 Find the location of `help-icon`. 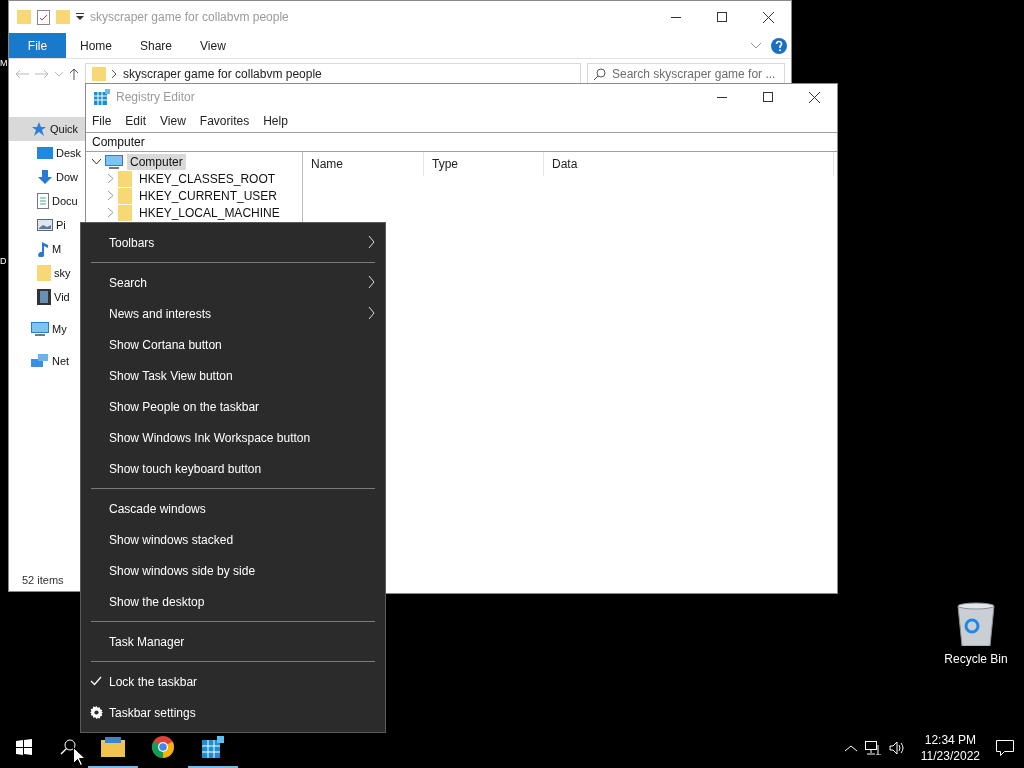

help-icon is located at coordinates (779, 45).